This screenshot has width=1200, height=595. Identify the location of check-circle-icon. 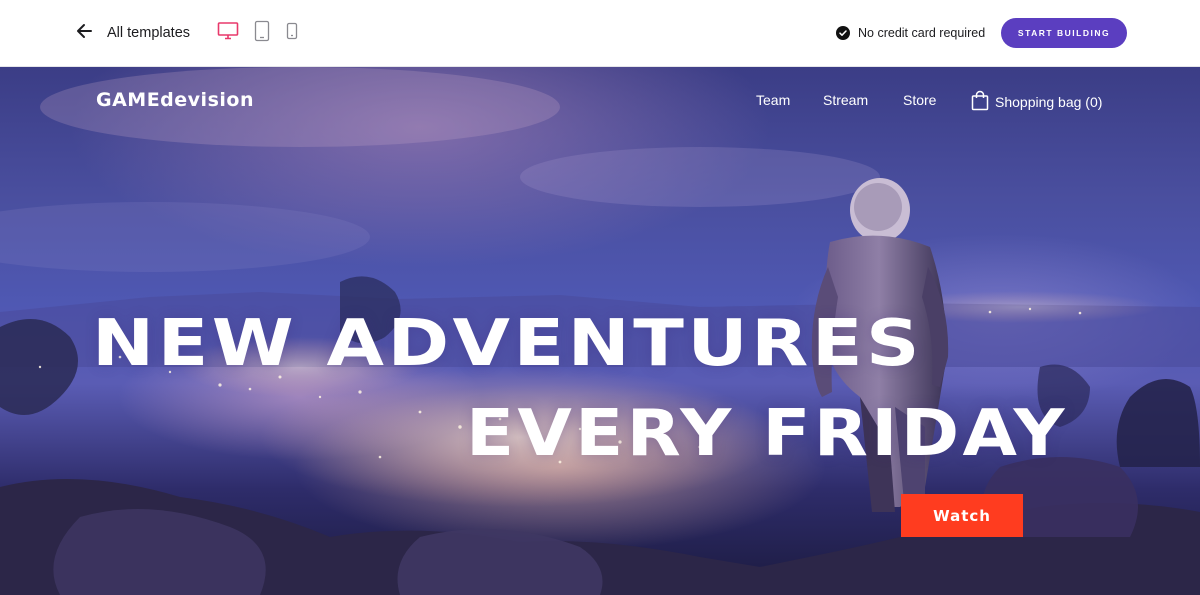
(843, 33).